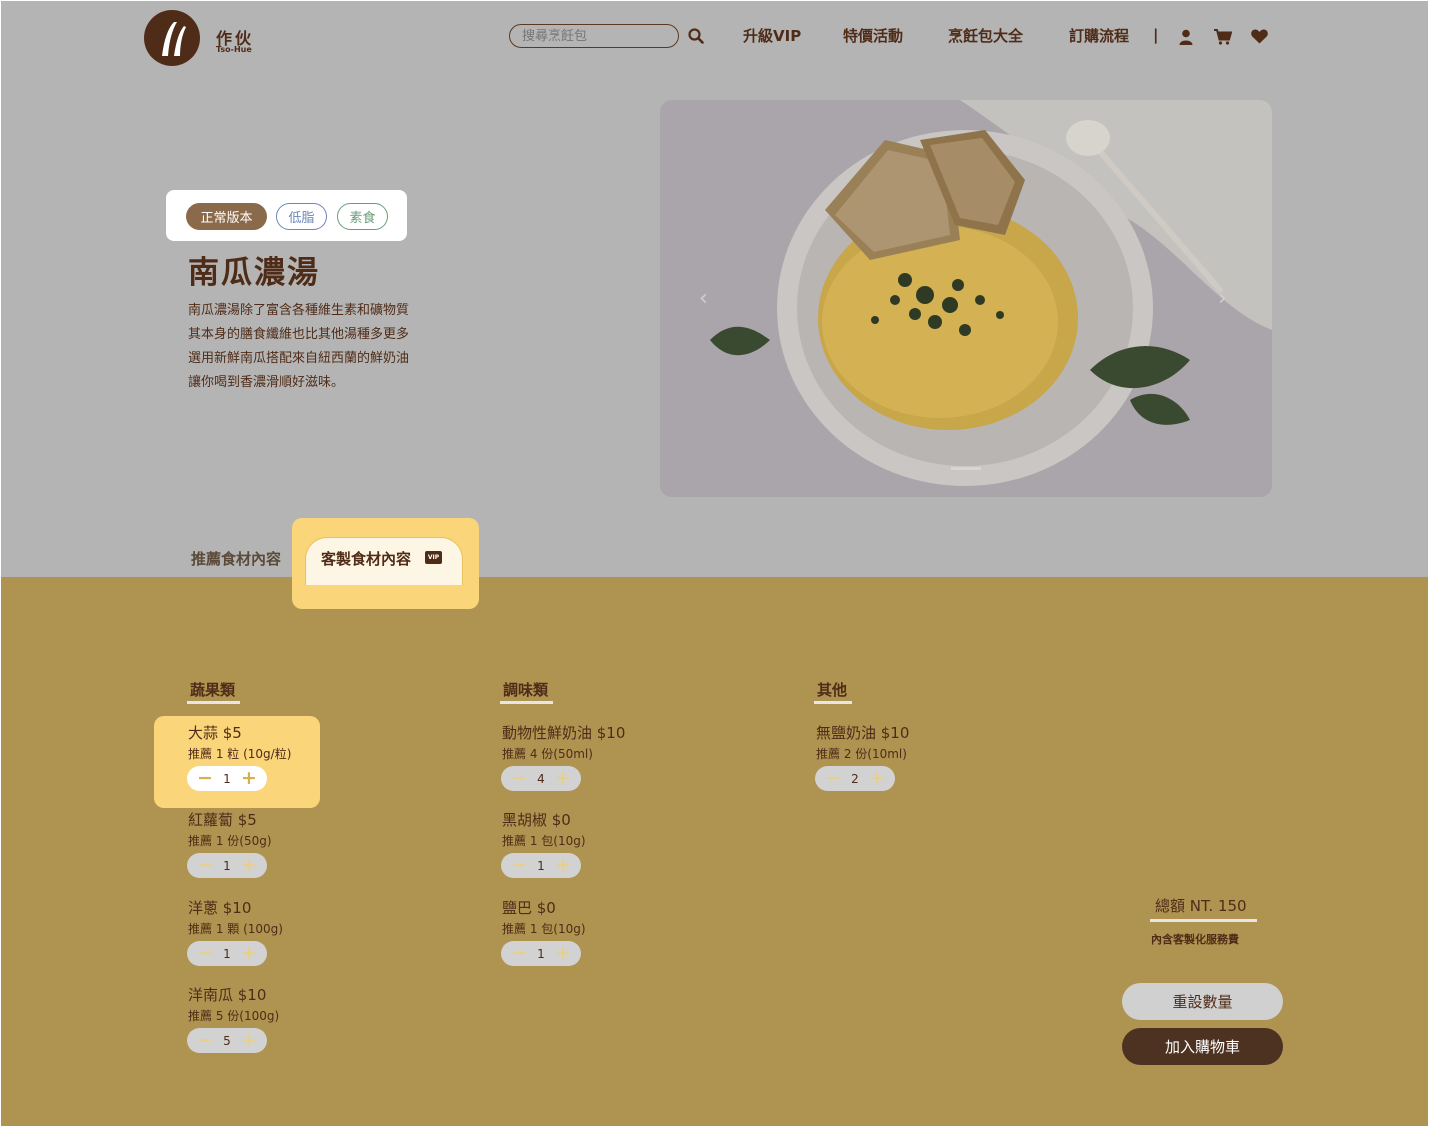  I want to click on ingredient-name: 洋南瓜 $10, so click(227, 995).